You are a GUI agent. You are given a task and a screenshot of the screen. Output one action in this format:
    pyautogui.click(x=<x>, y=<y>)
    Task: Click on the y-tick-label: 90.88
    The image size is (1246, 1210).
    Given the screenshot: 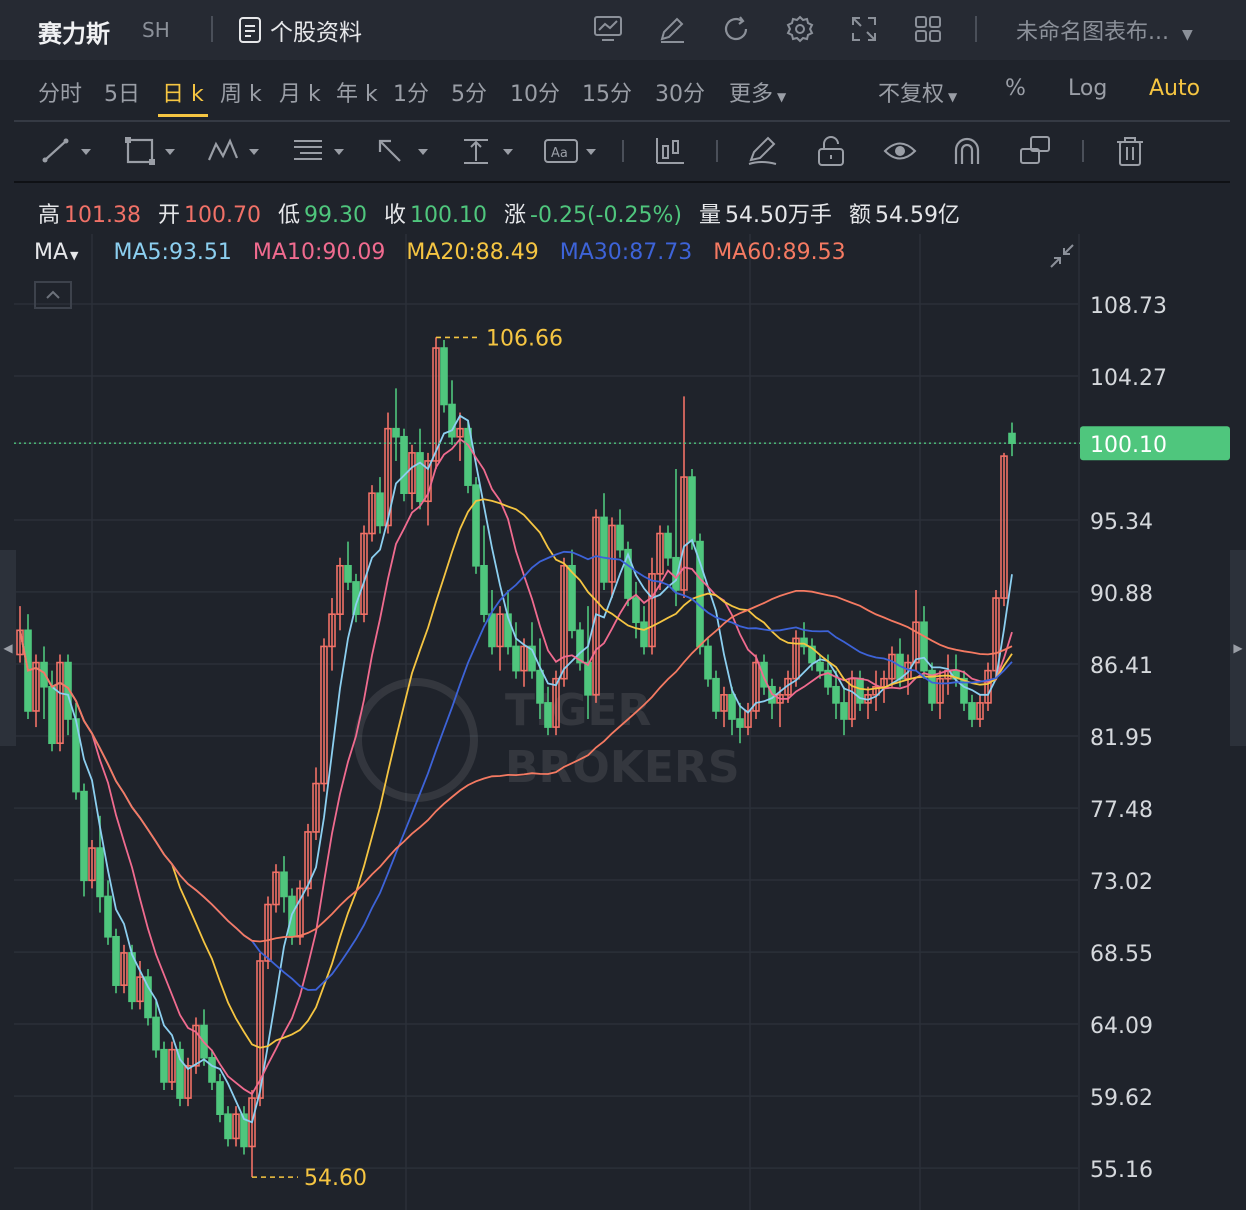 What is the action you would take?
    pyautogui.click(x=1121, y=594)
    